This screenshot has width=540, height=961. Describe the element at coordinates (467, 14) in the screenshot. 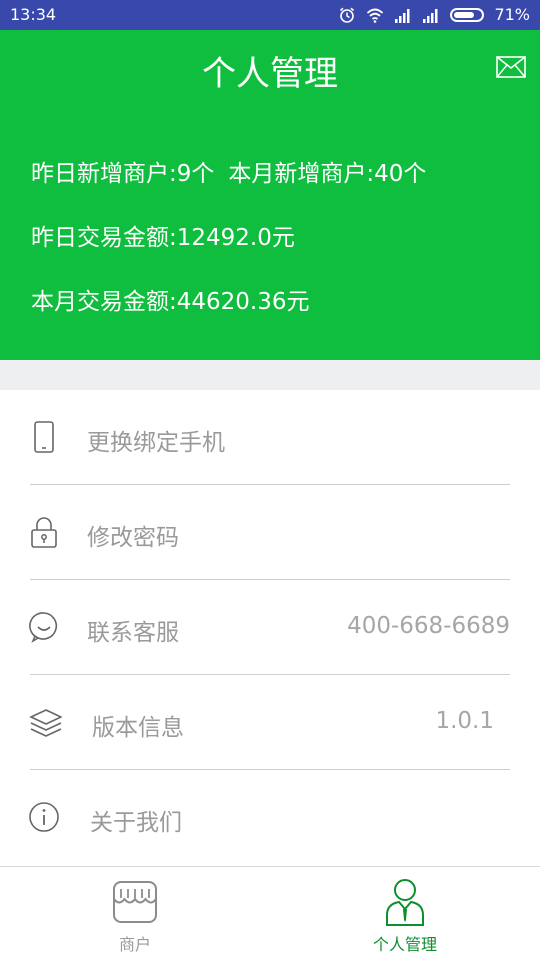

I see `battery-icon` at that location.